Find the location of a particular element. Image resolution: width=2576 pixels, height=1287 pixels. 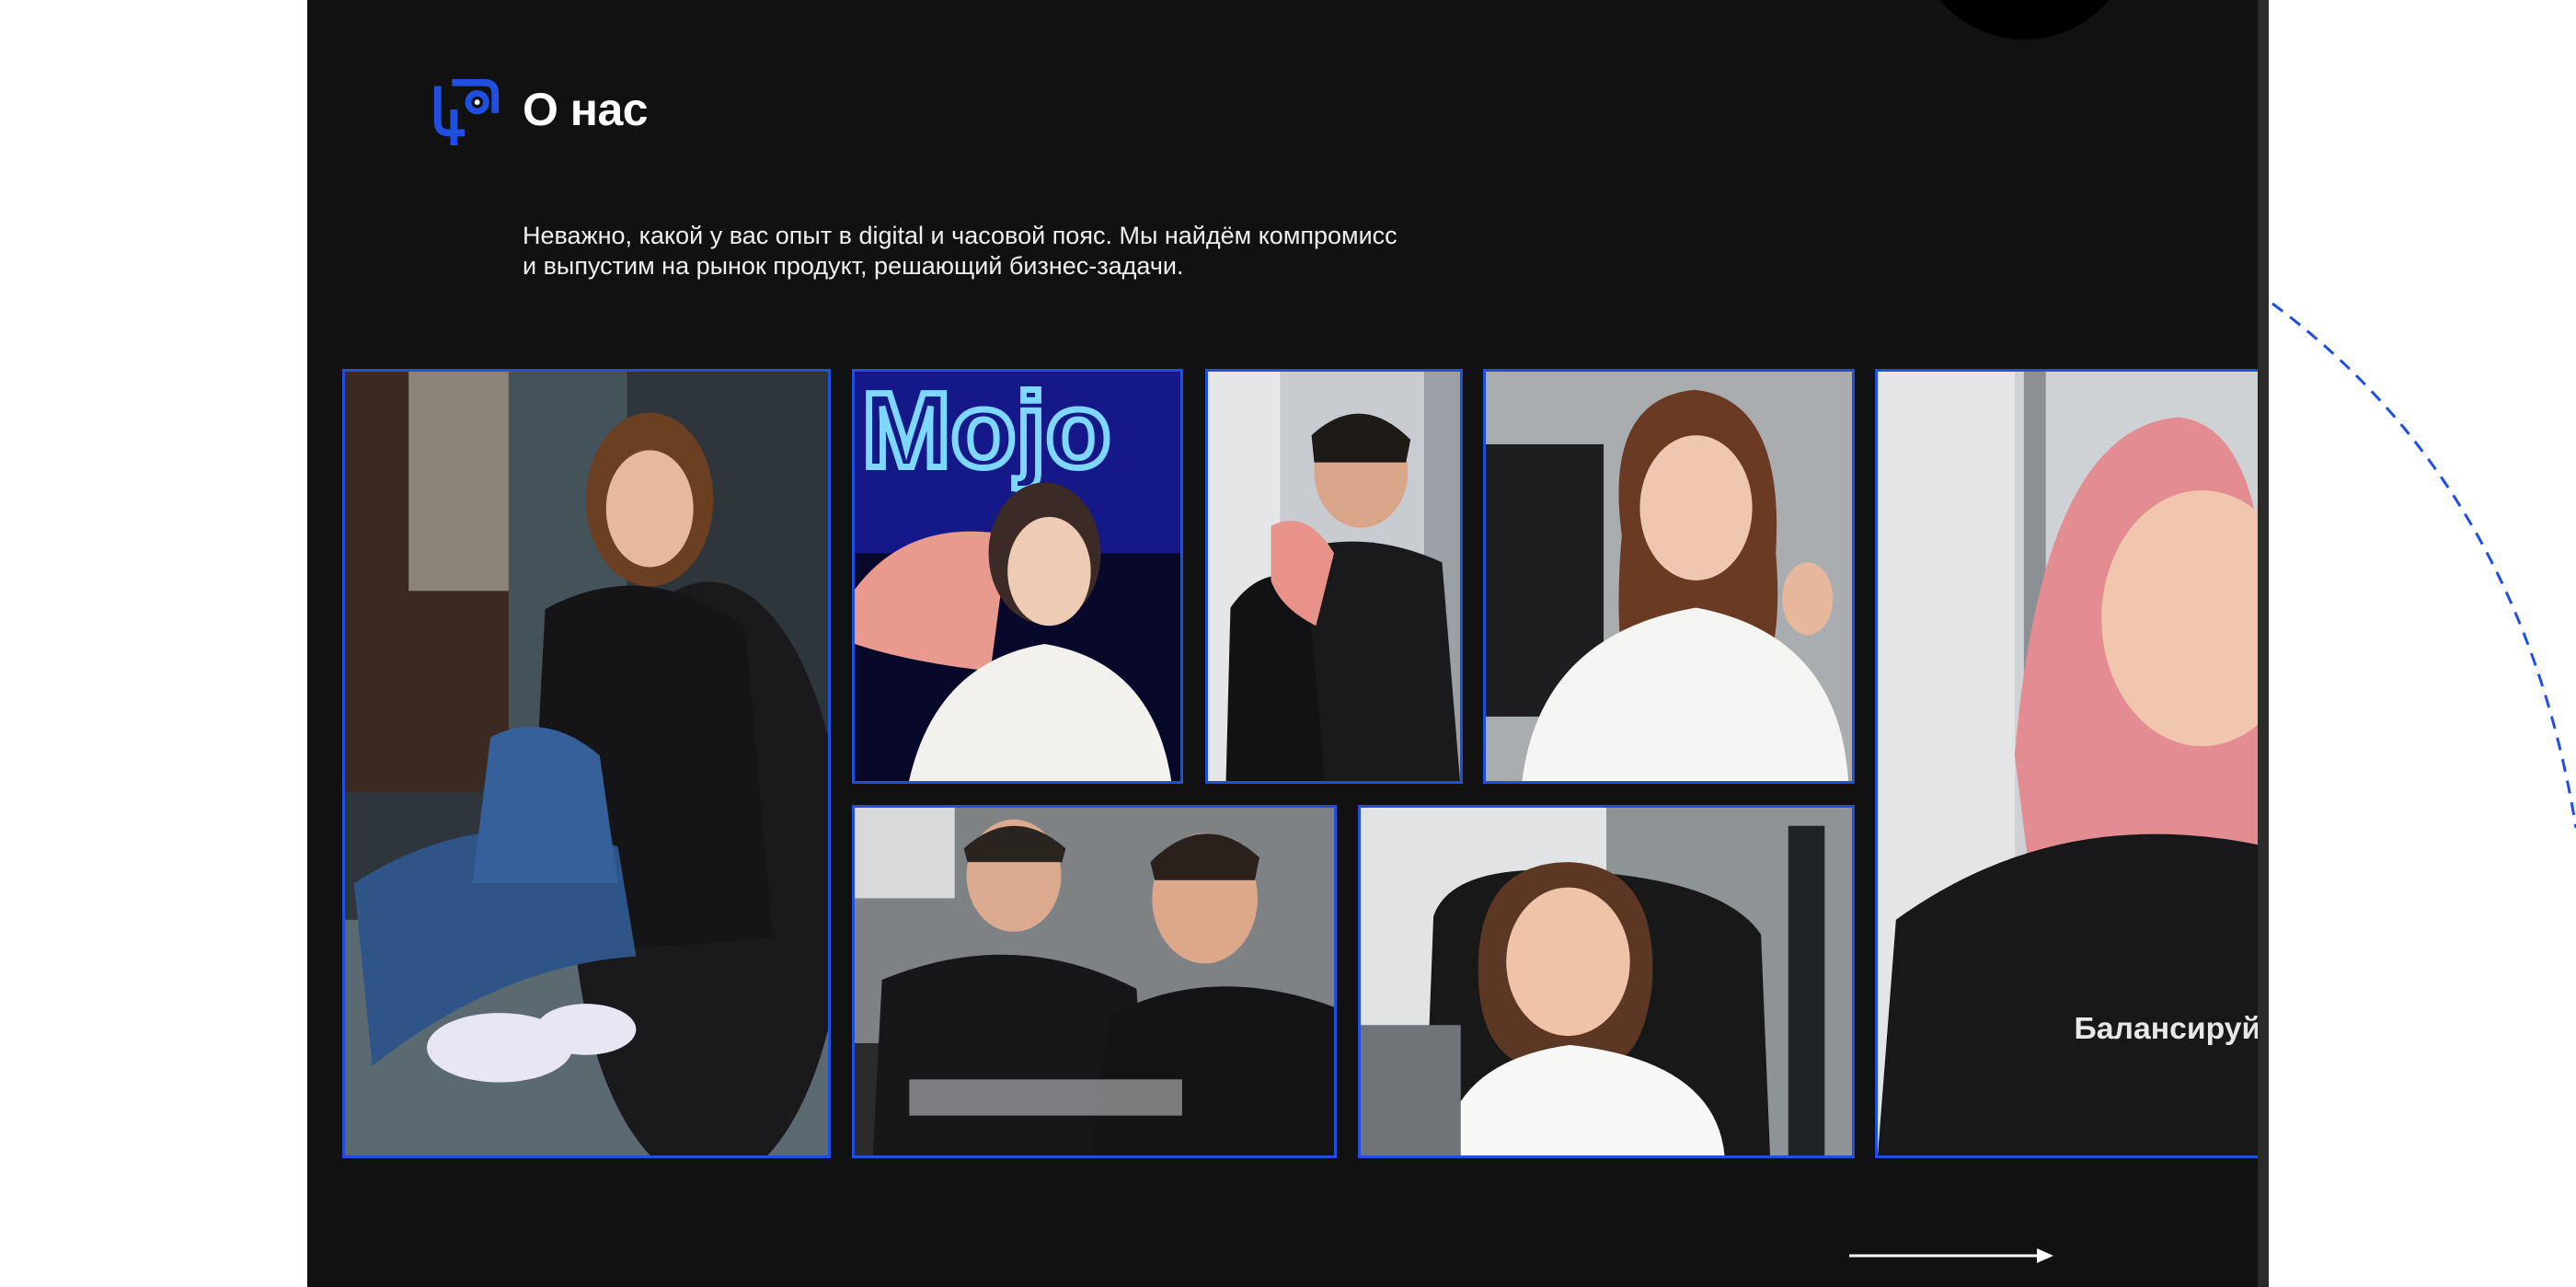

team-photo-2: Mojo is located at coordinates (1018, 576).